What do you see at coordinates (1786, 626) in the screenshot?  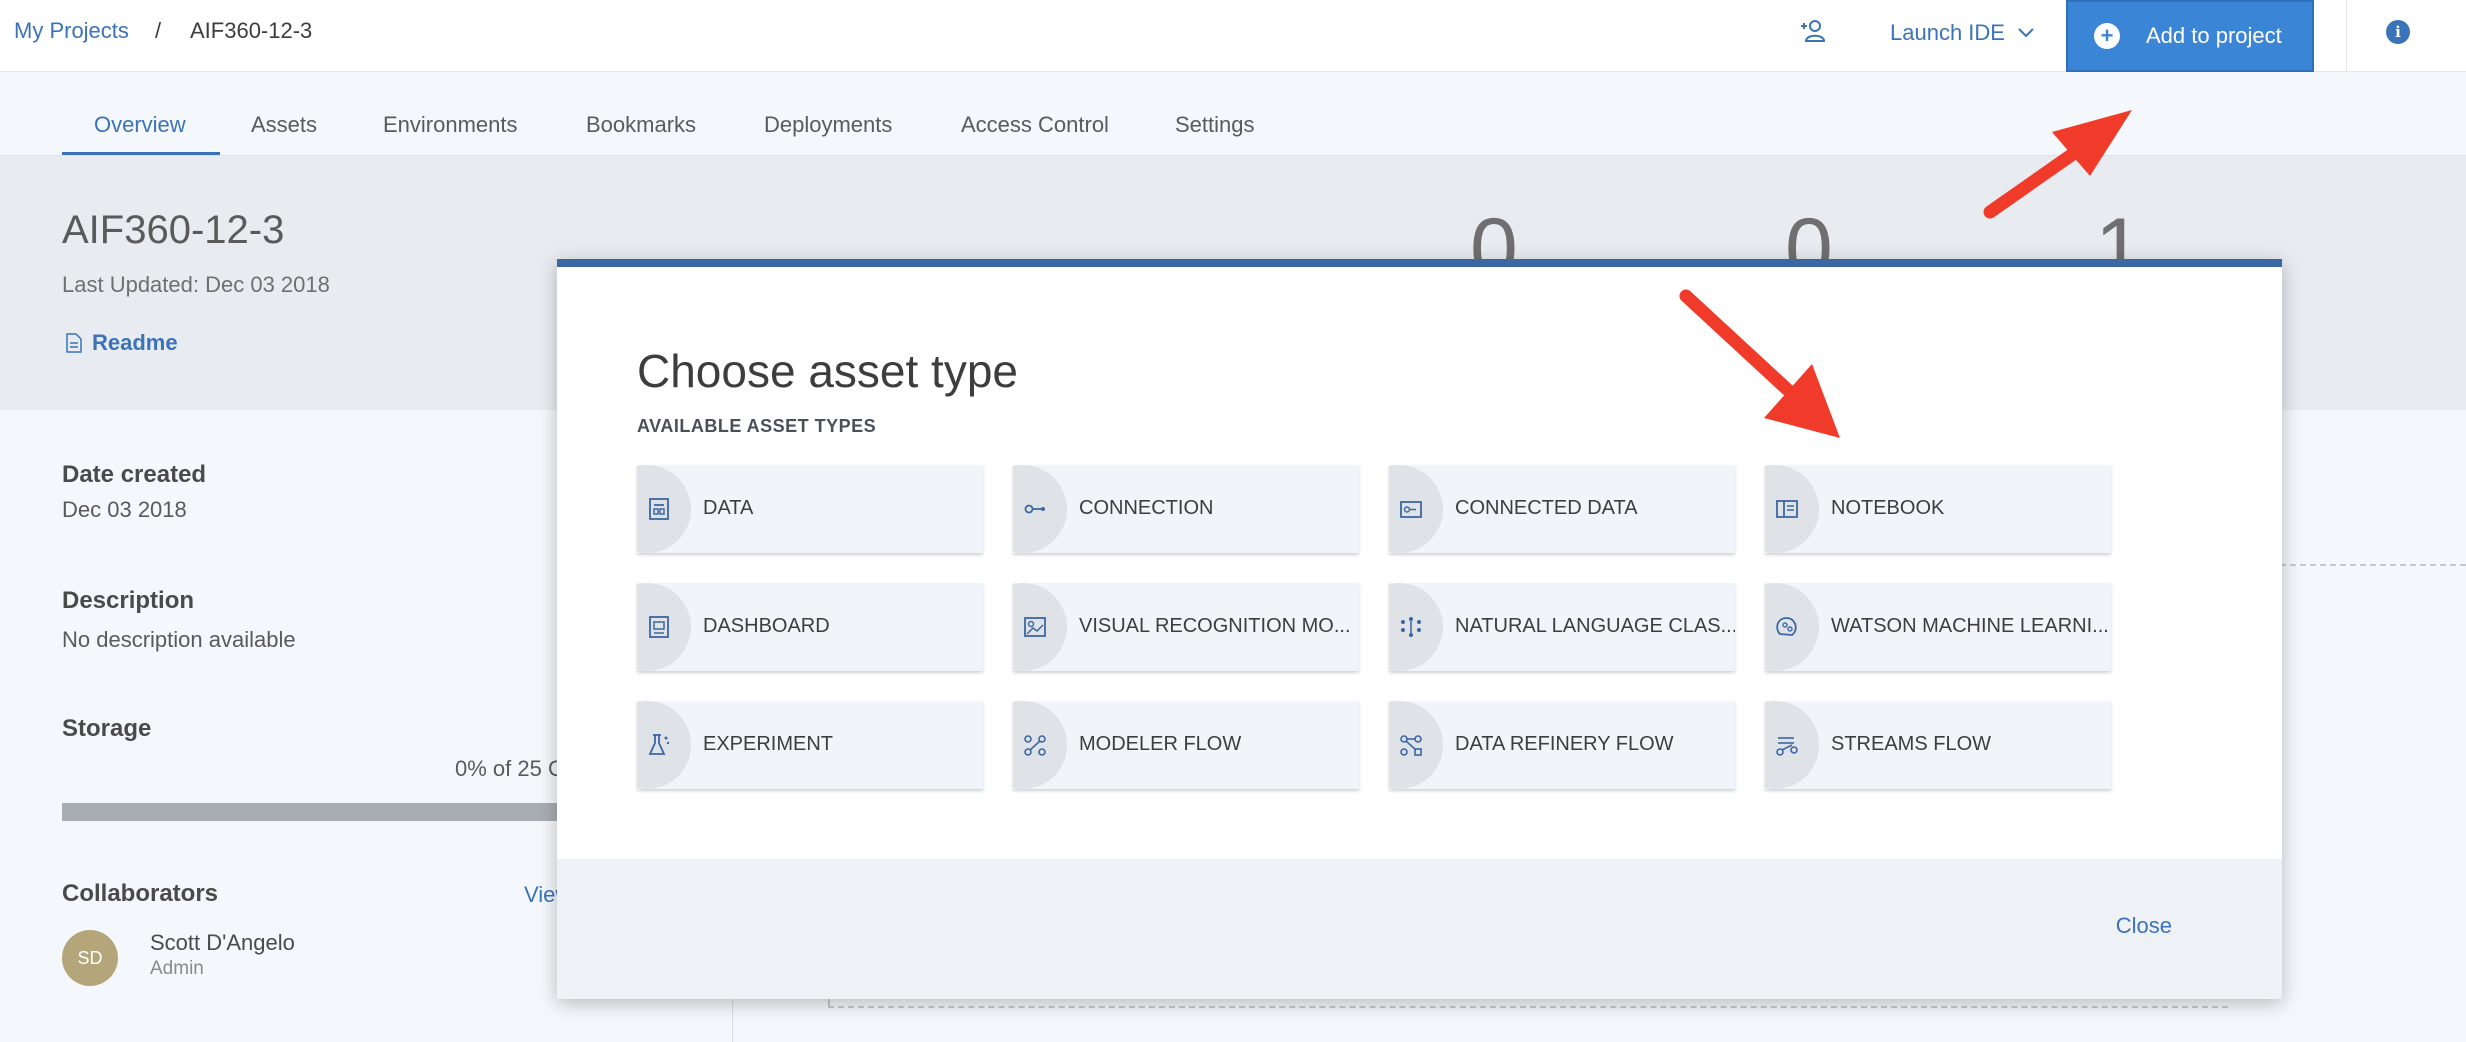 I see `watson-ml-icon` at bounding box center [1786, 626].